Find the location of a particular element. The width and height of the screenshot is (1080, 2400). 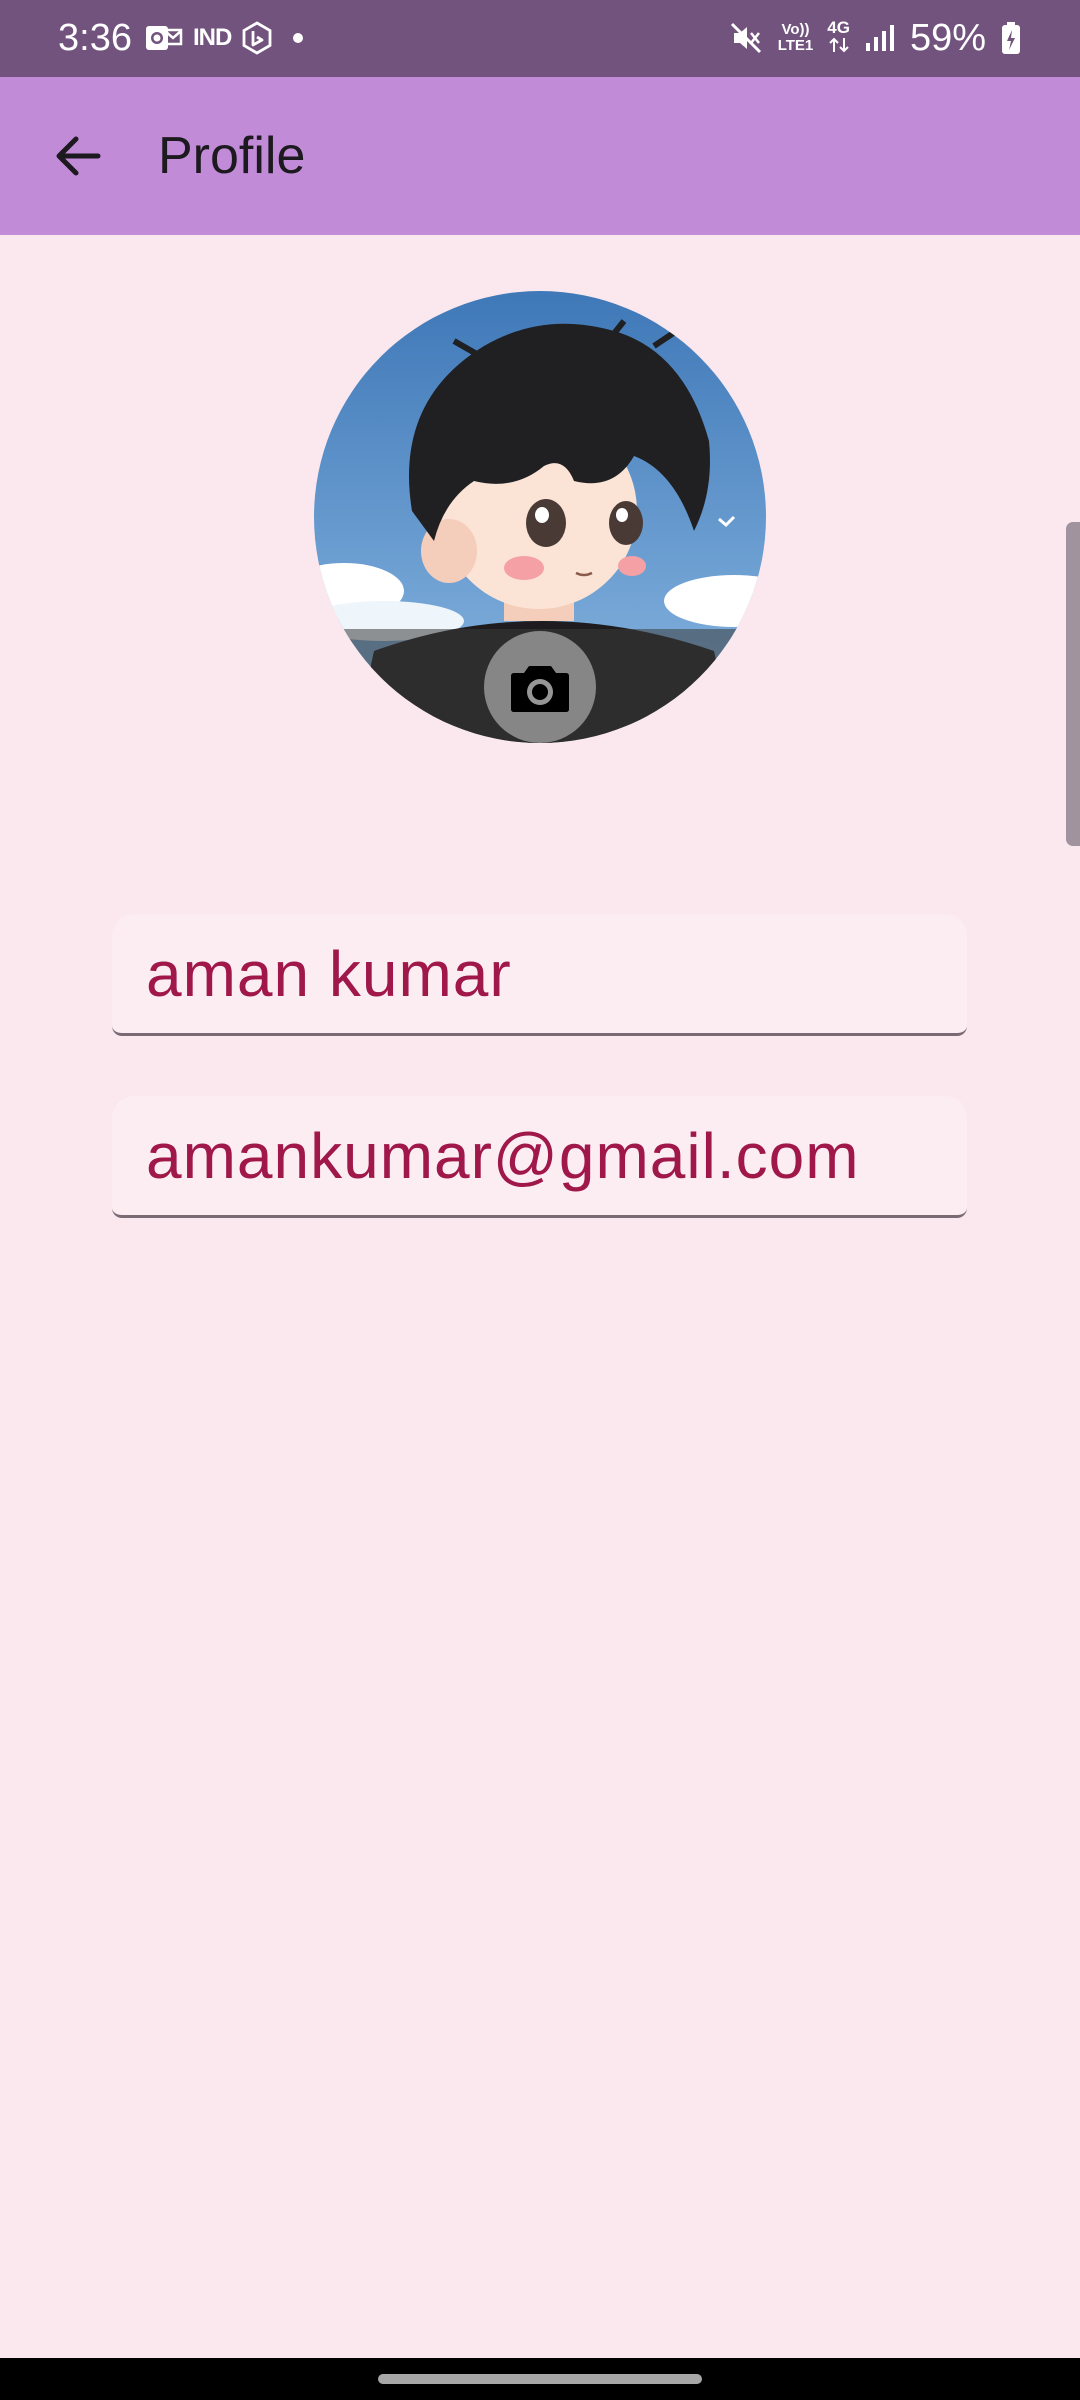

profile-avatar is located at coordinates (540, 517).